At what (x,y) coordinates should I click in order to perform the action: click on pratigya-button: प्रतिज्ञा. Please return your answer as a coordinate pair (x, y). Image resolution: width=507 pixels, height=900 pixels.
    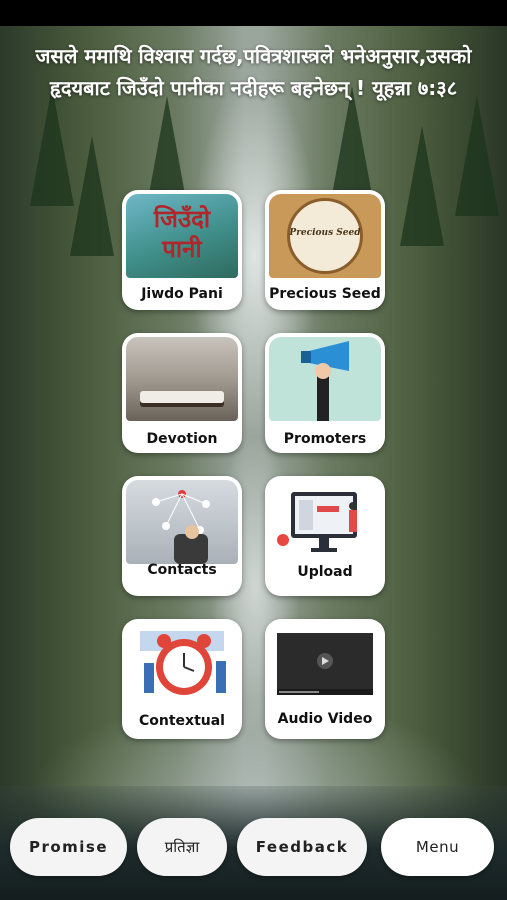
    Looking at the image, I should click on (182, 847).